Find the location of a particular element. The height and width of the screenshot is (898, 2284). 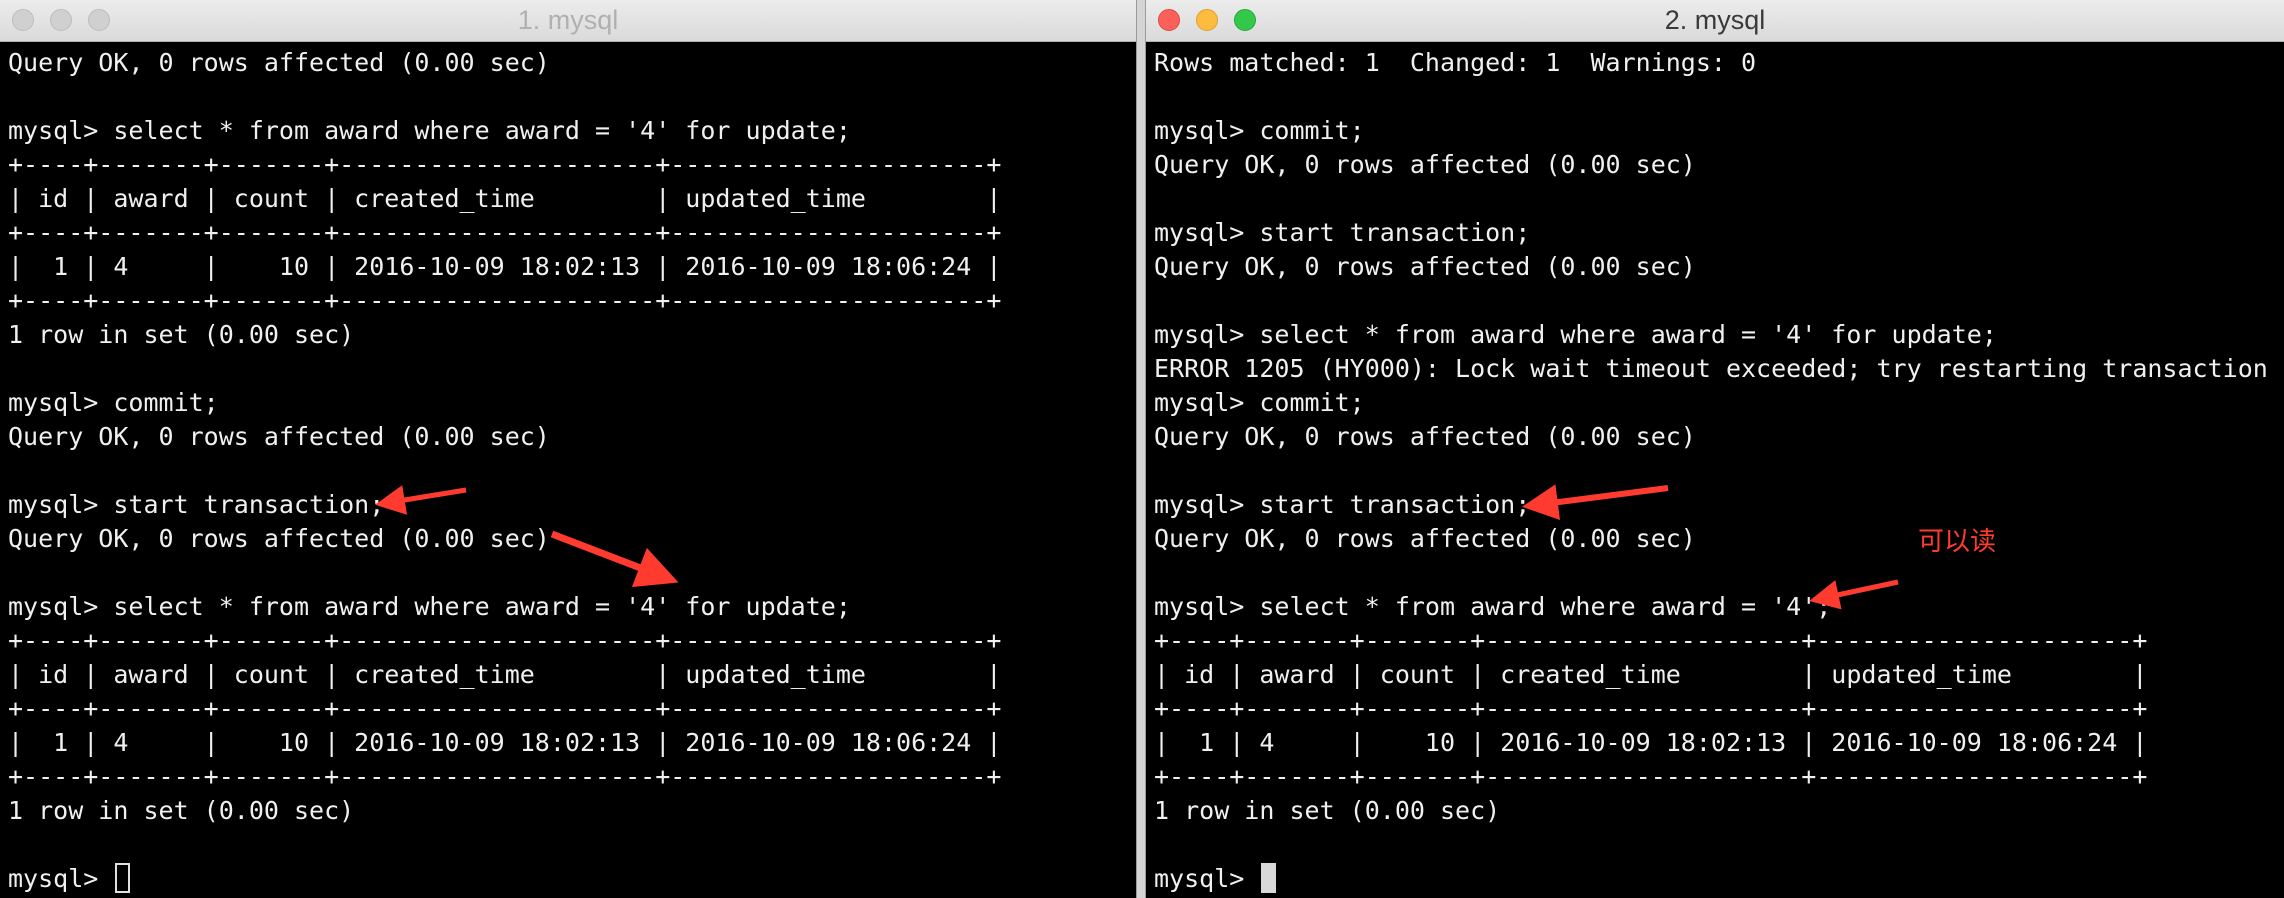

annotation-label: 可以读 is located at coordinates (1957, 542).